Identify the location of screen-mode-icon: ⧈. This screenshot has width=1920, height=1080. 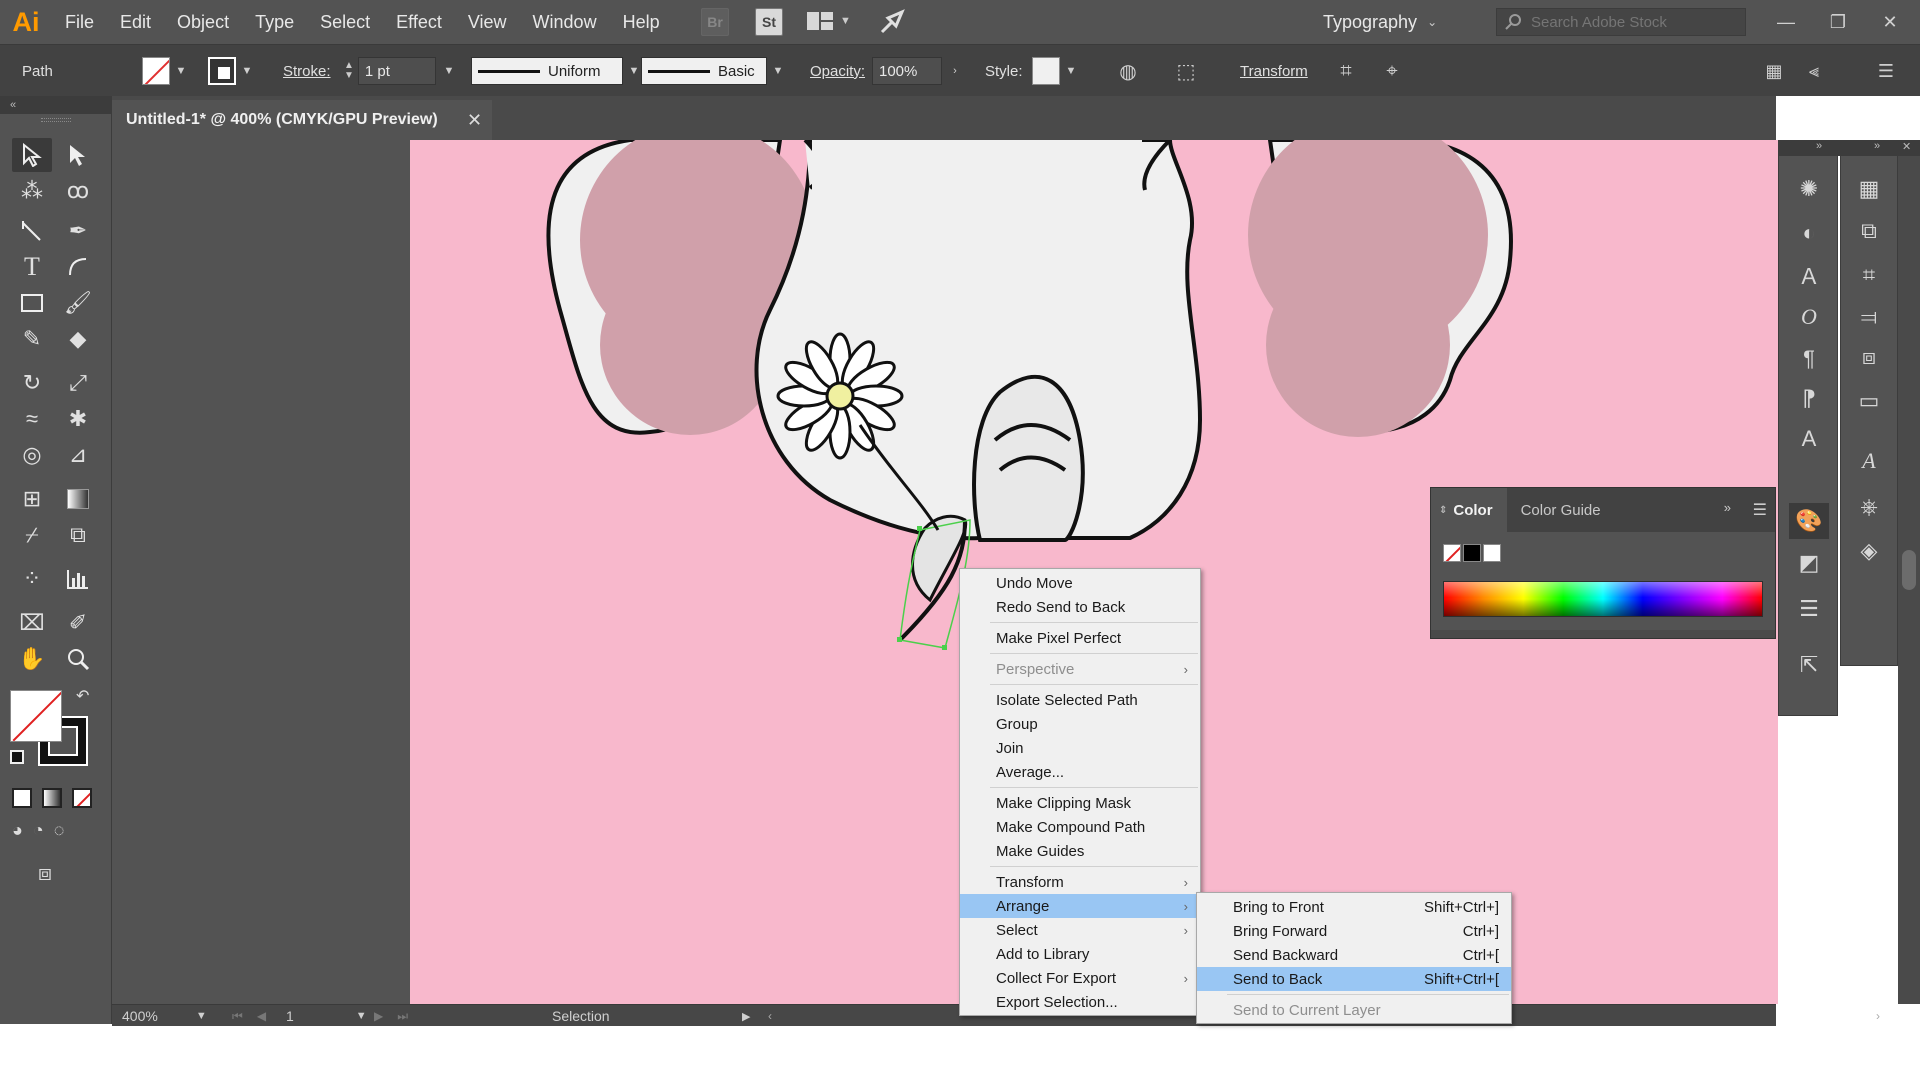
(45, 873).